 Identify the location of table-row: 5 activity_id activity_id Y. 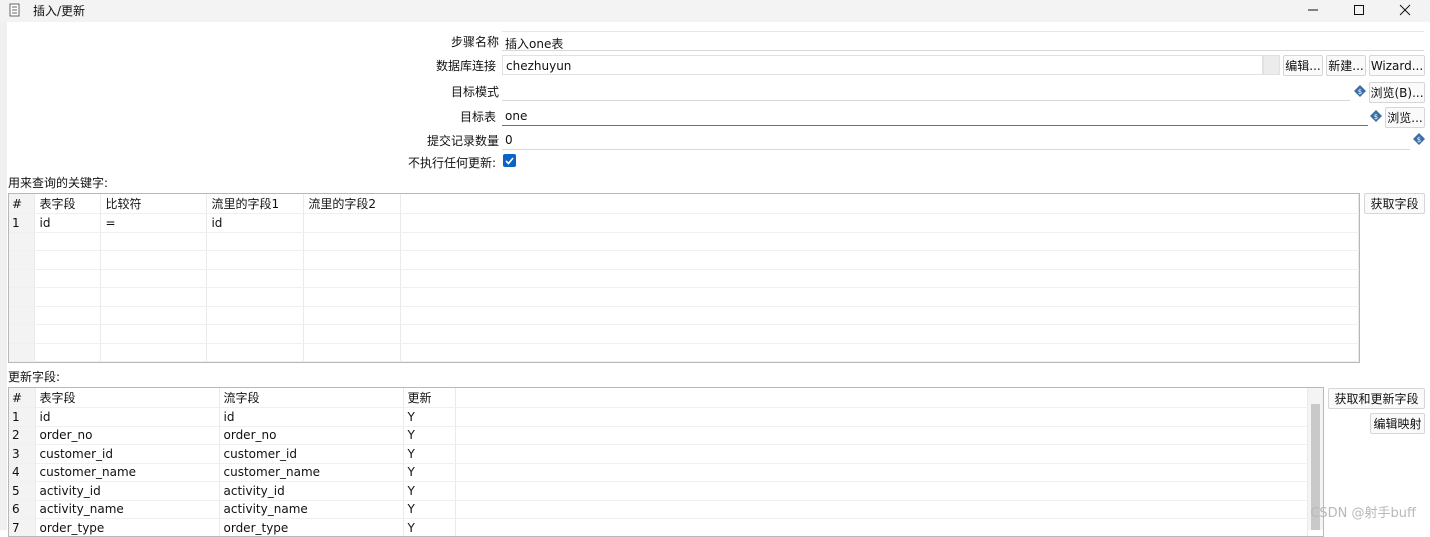
(658, 491).